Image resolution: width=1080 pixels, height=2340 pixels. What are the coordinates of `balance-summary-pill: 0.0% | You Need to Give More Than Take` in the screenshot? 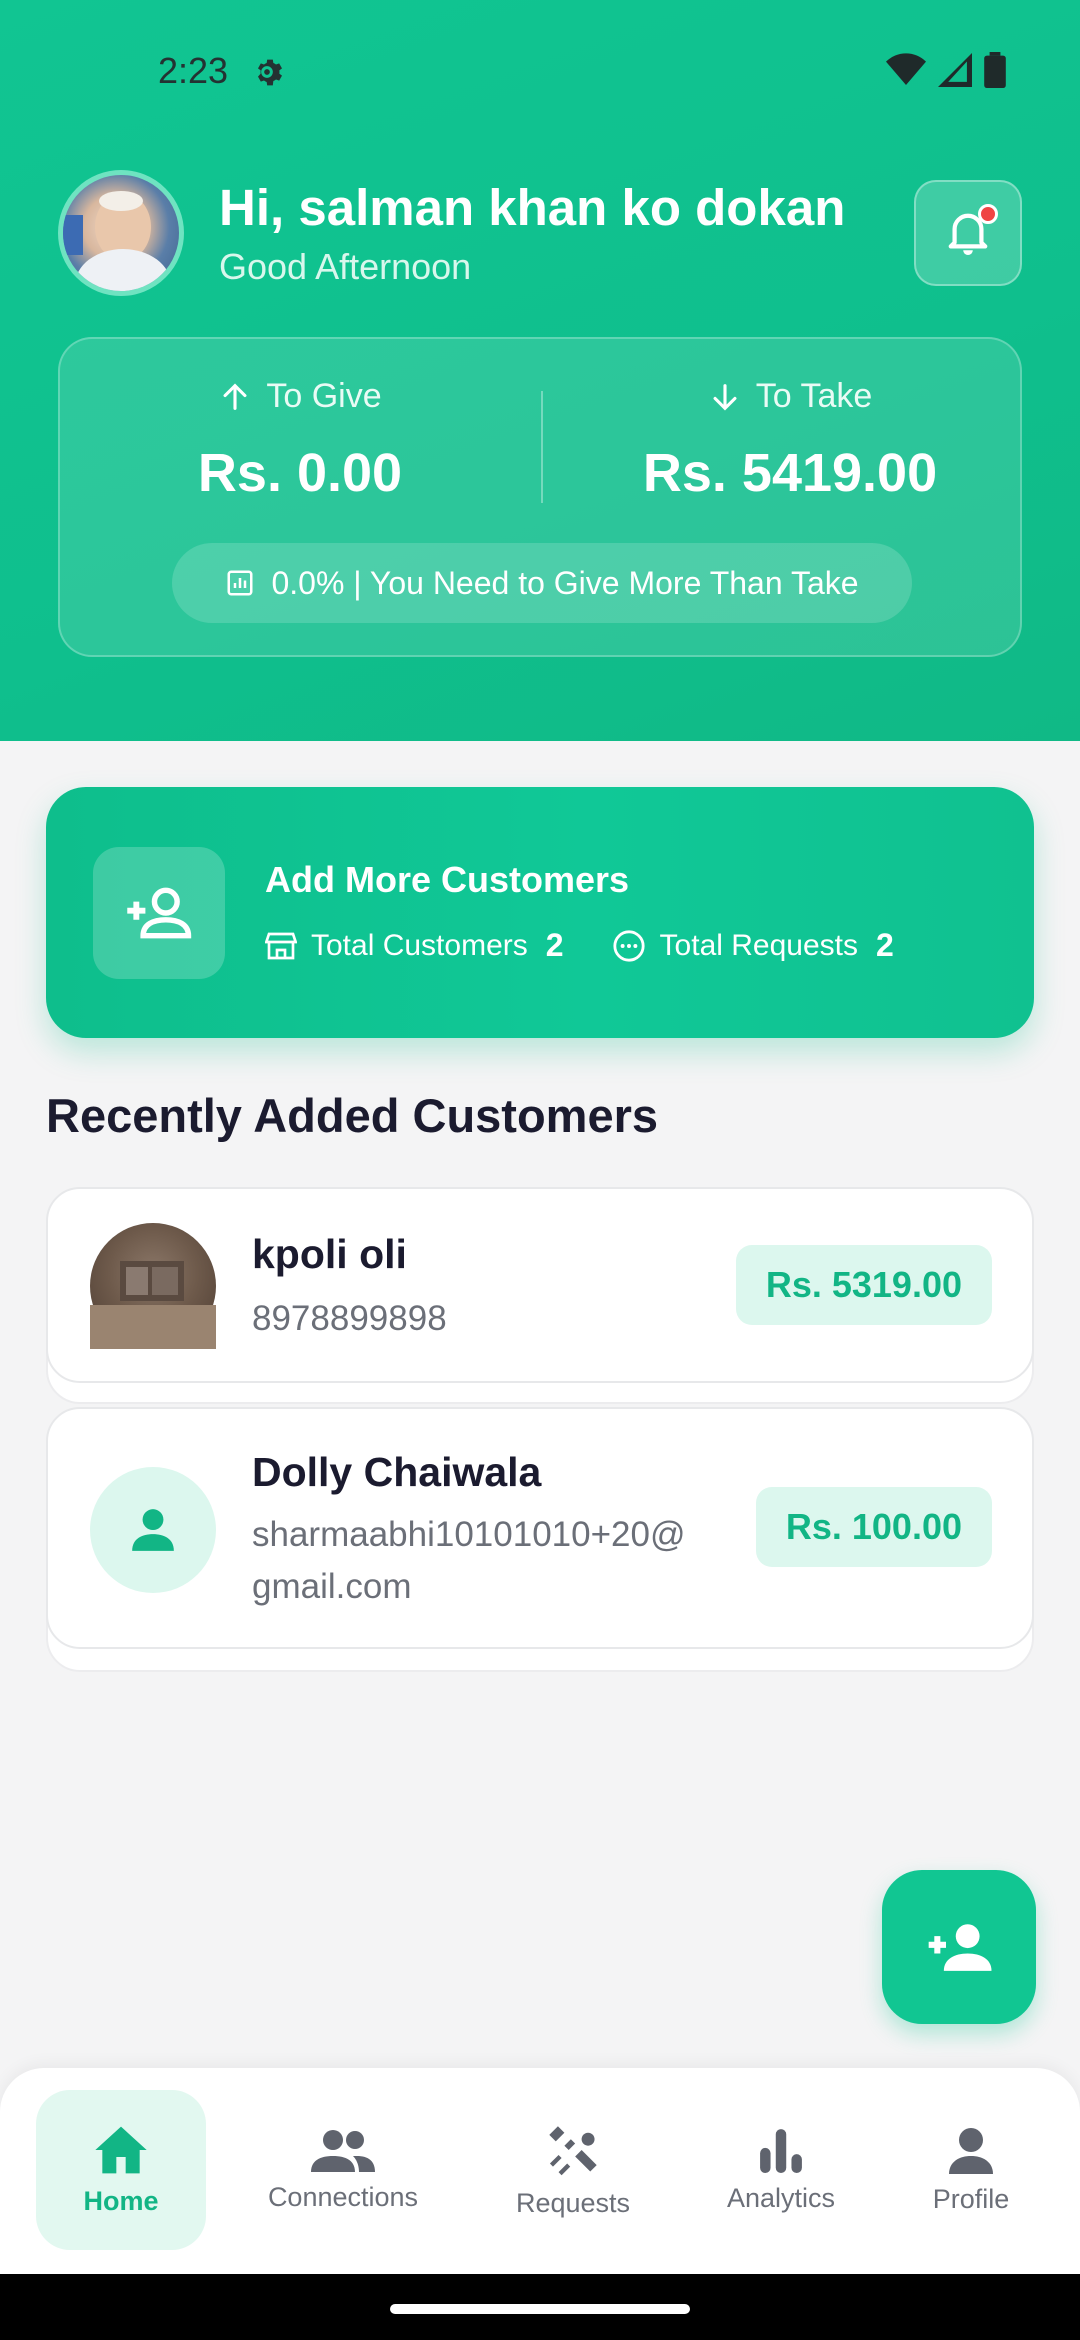 It's located at (542, 583).